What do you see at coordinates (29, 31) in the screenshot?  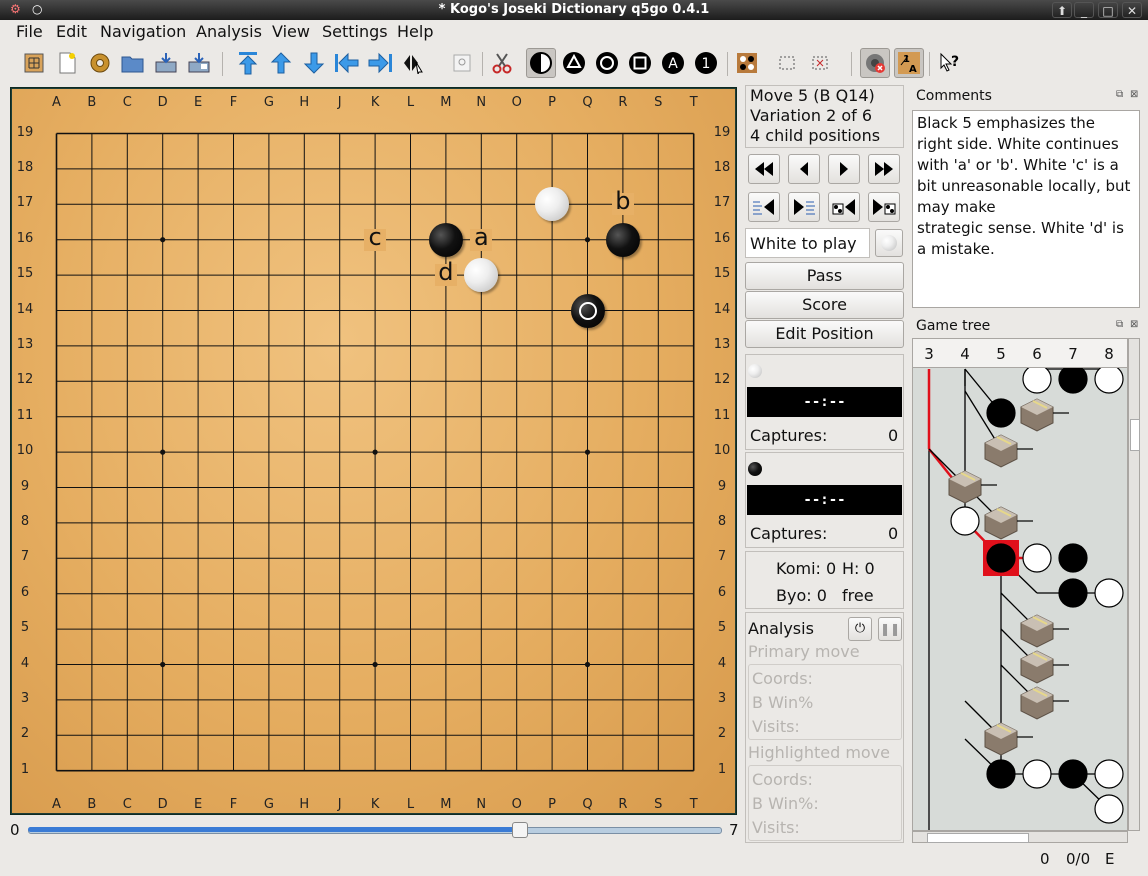 I see `menu-file: File` at bounding box center [29, 31].